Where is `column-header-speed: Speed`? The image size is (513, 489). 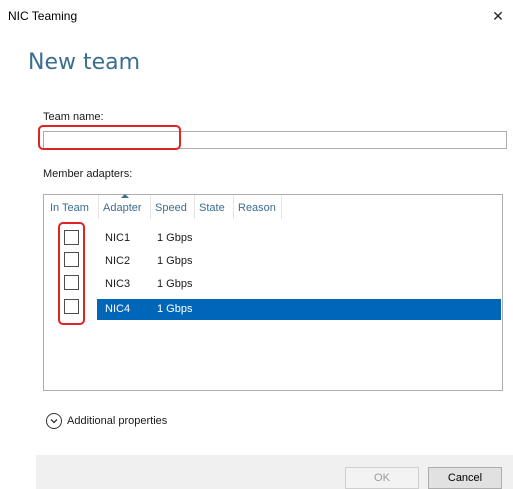 column-header-speed: Speed is located at coordinates (173, 207).